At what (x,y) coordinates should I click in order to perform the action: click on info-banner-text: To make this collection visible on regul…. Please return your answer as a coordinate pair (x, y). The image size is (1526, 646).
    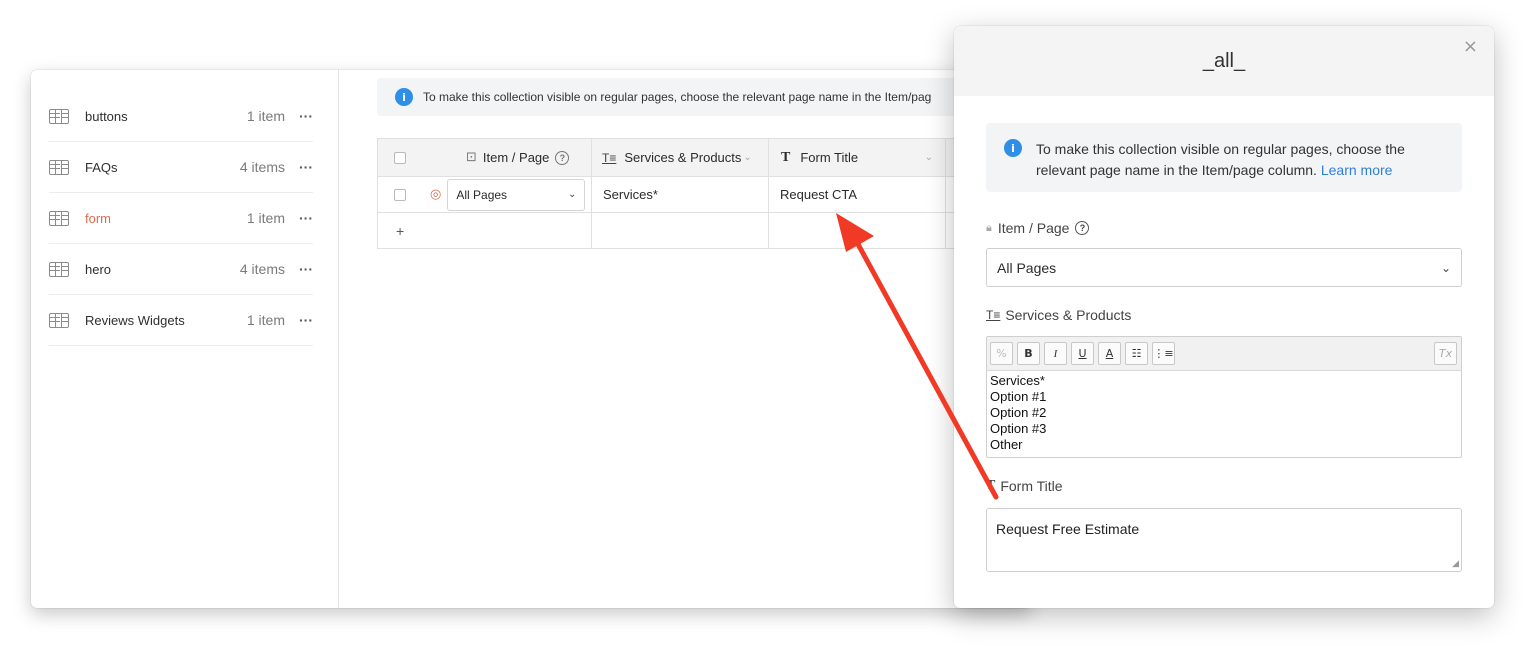
    Looking at the image, I should click on (677, 97).